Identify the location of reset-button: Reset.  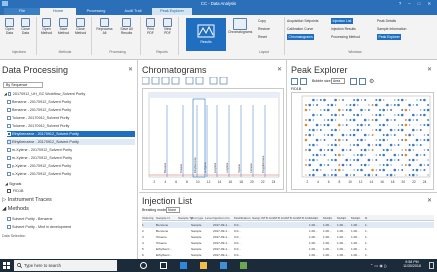
(262, 37).